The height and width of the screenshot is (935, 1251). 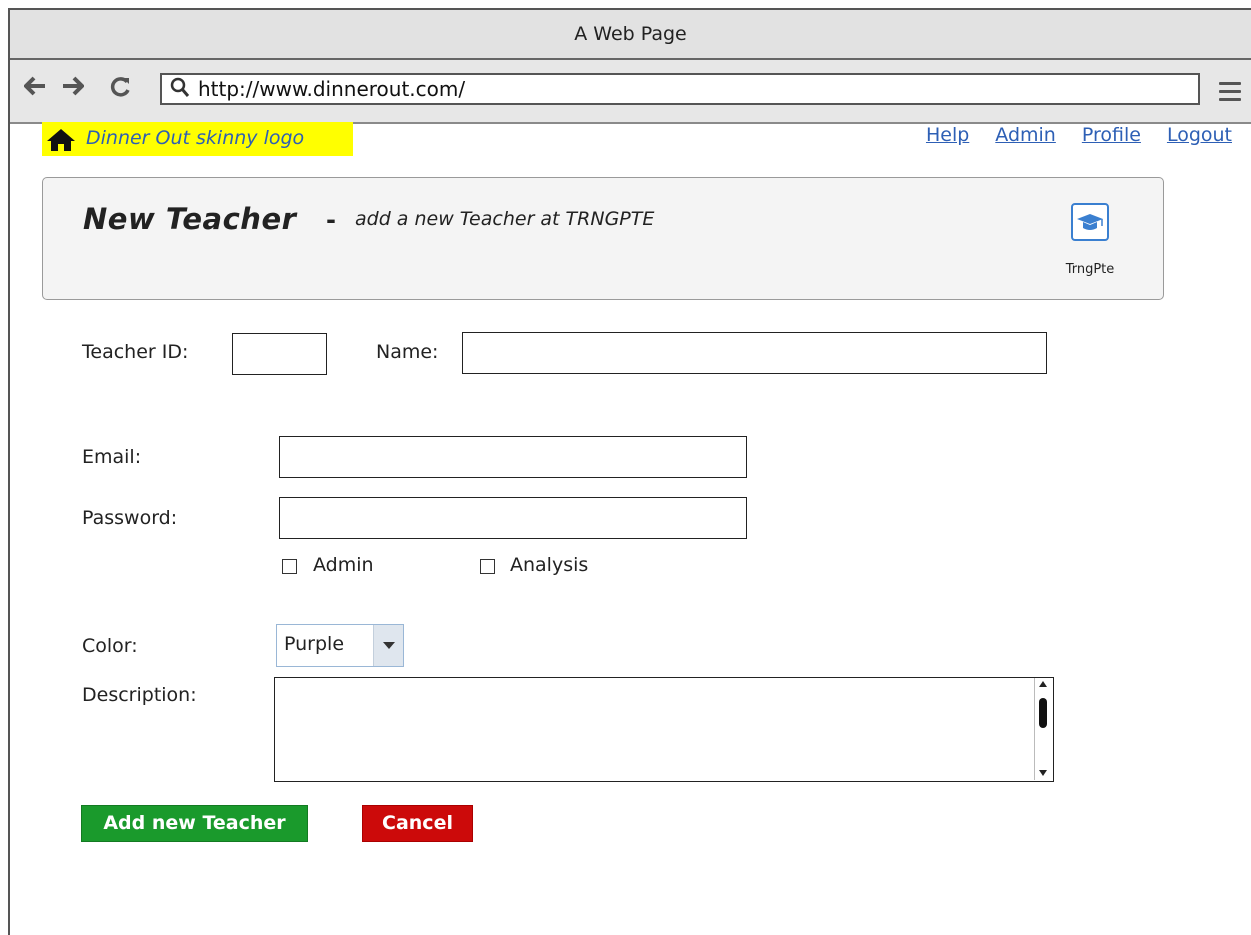 I want to click on home-icon, so click(x=61, y=142).